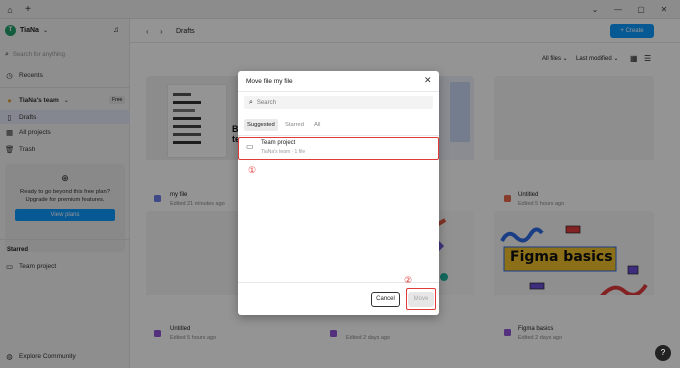 This screenshot has height=368, width=680. I want to click on cancel-button: Cancel, so click(385, 299).